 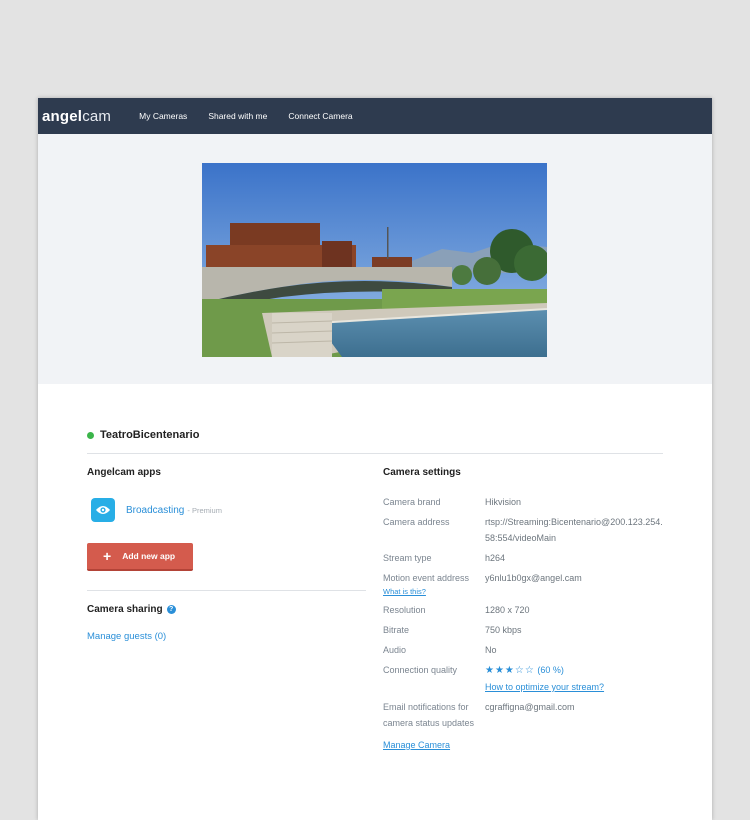 I want to click on setting-row-stream: Stream type h264, so click(x=523, y=558).